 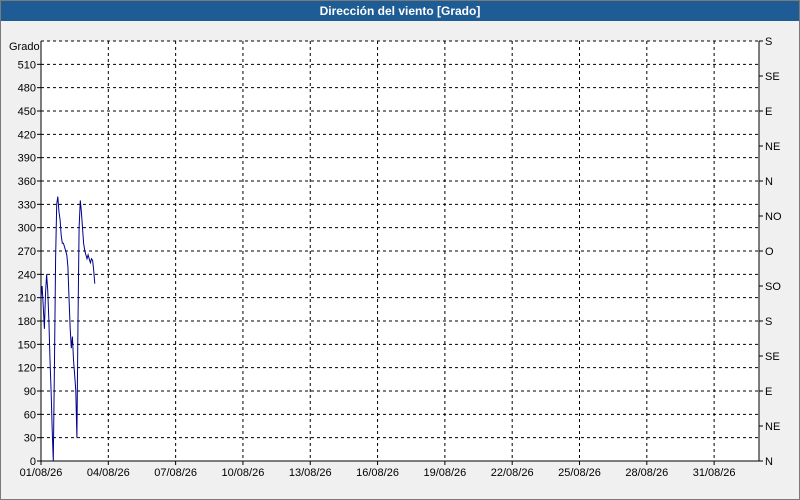 I want to click on x-tick-label: 13/08/26, so click(x=310, y=473).